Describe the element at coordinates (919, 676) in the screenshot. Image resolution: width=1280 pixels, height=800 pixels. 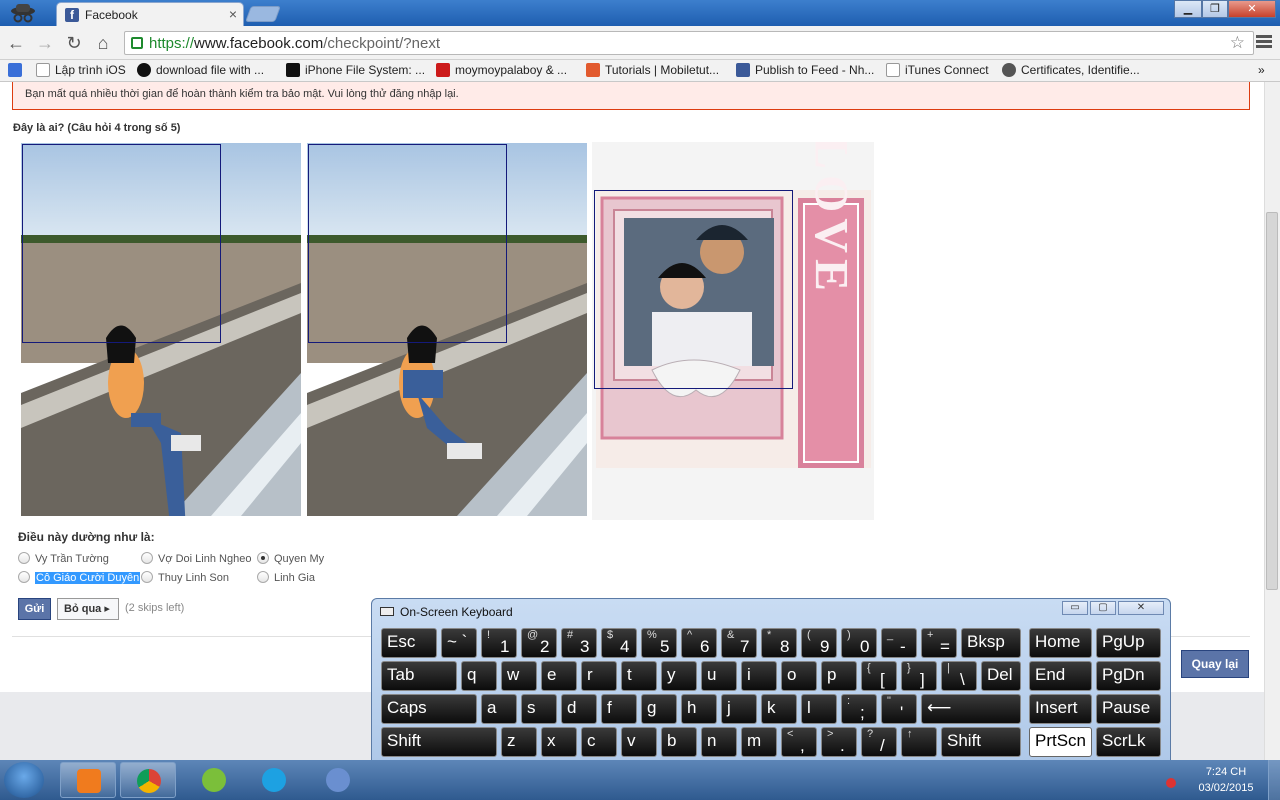
I see `key-close-bracket: }]` at that location.